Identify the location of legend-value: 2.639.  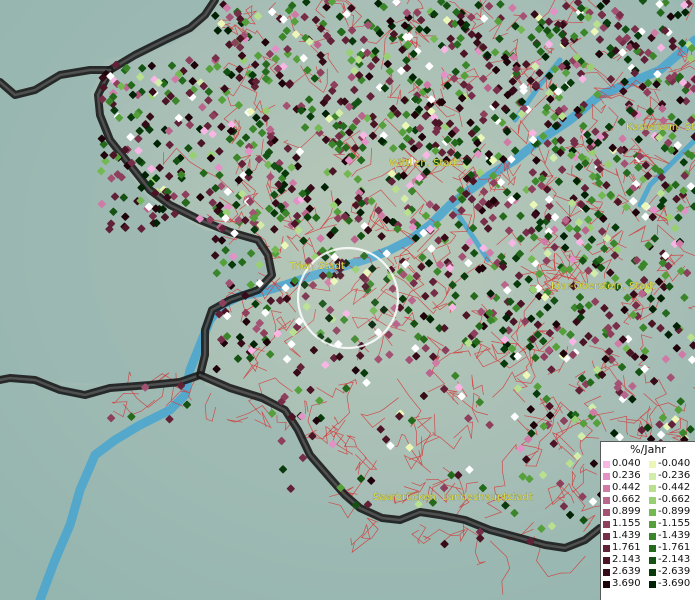
(626, 571).